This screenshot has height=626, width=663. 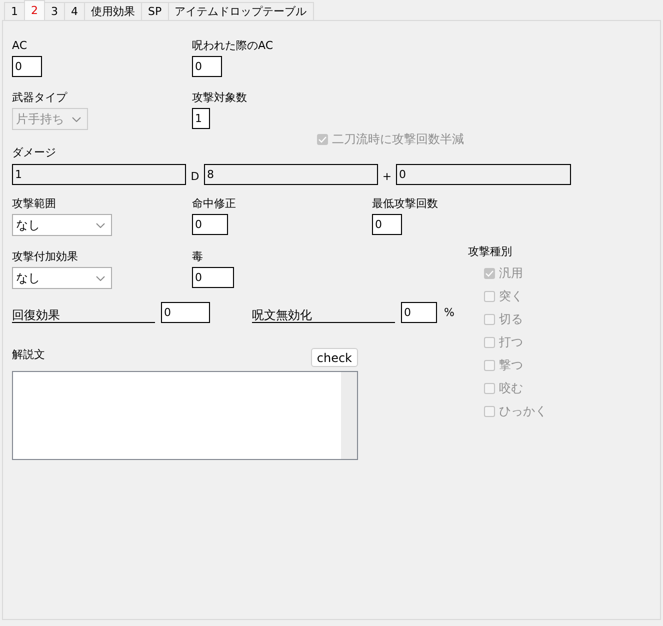 What do you see at coordinates (449, 312) in the screenshot?
I see `unit-label: %` at bounding box center [449, 312].